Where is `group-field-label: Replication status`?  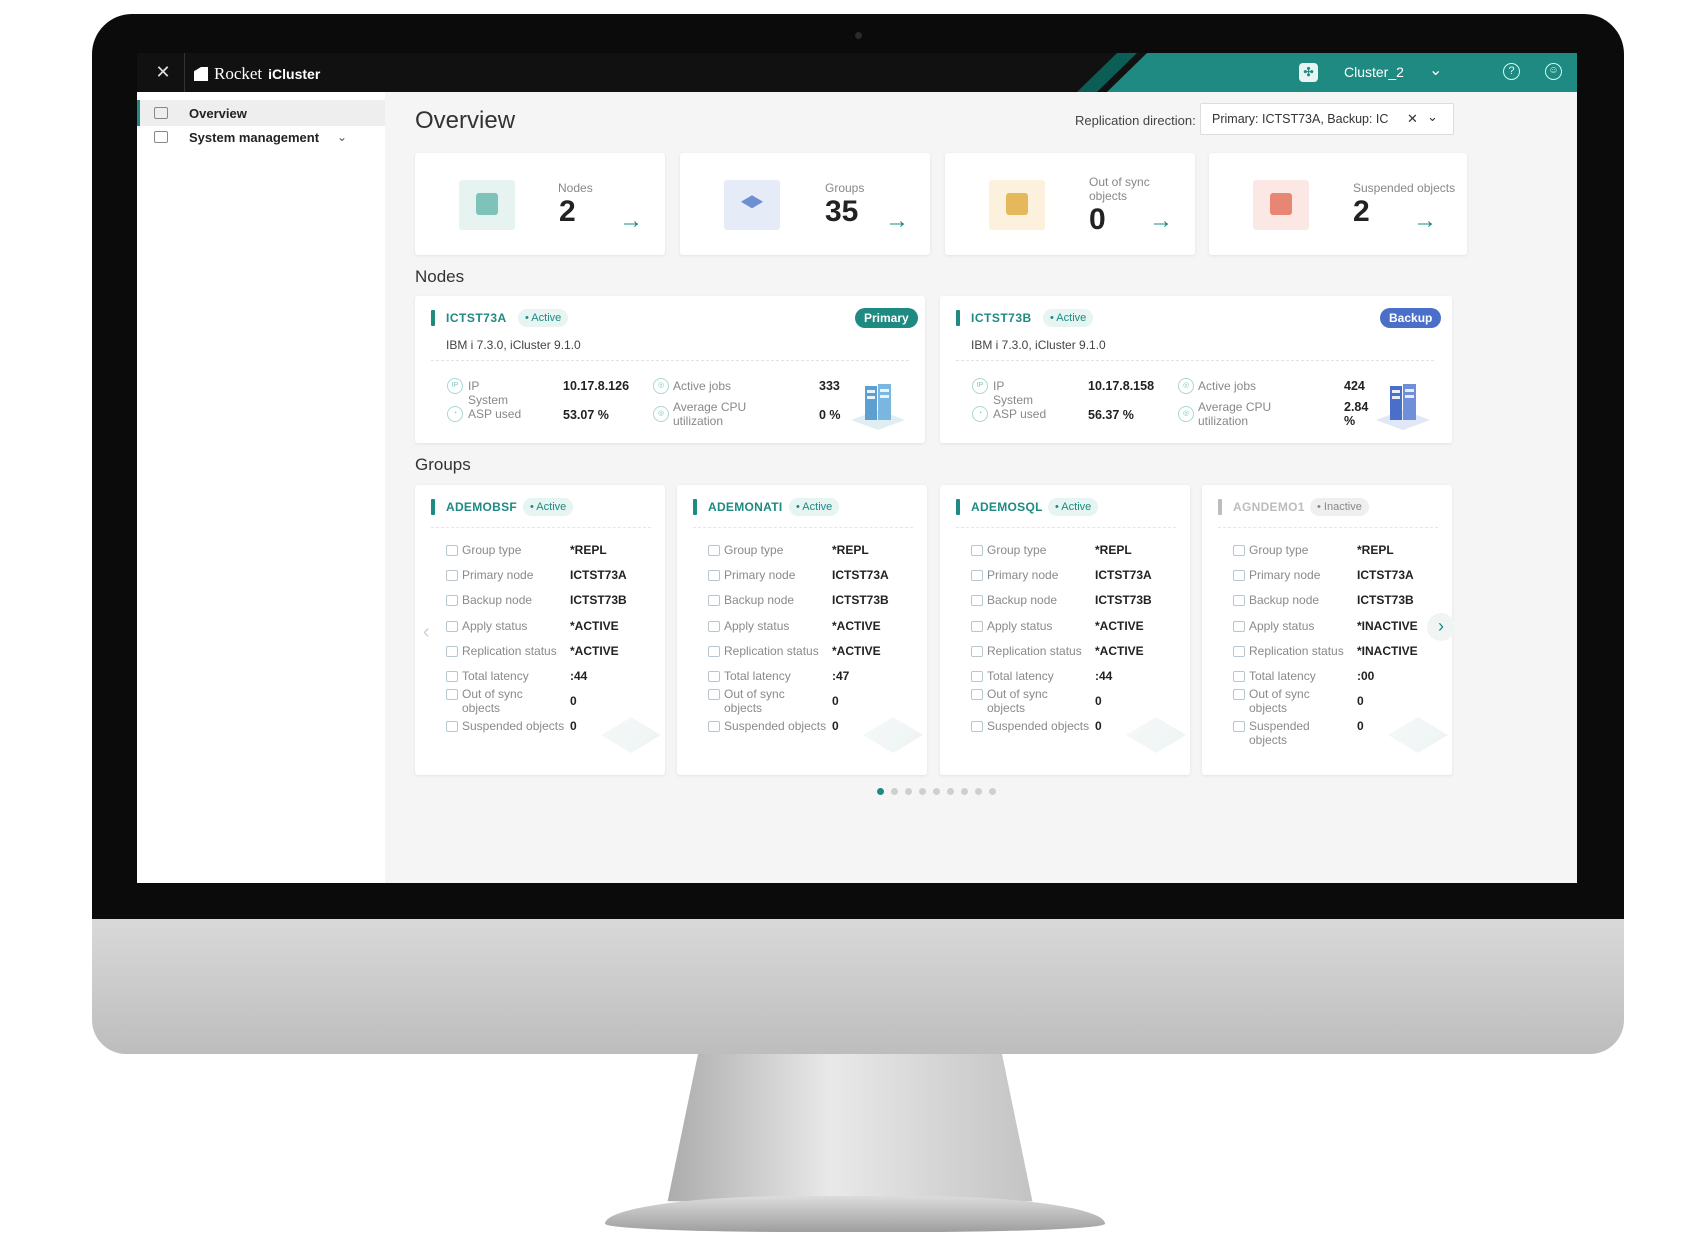 group-field-label: Replication status is located at coordinates (509, 651).